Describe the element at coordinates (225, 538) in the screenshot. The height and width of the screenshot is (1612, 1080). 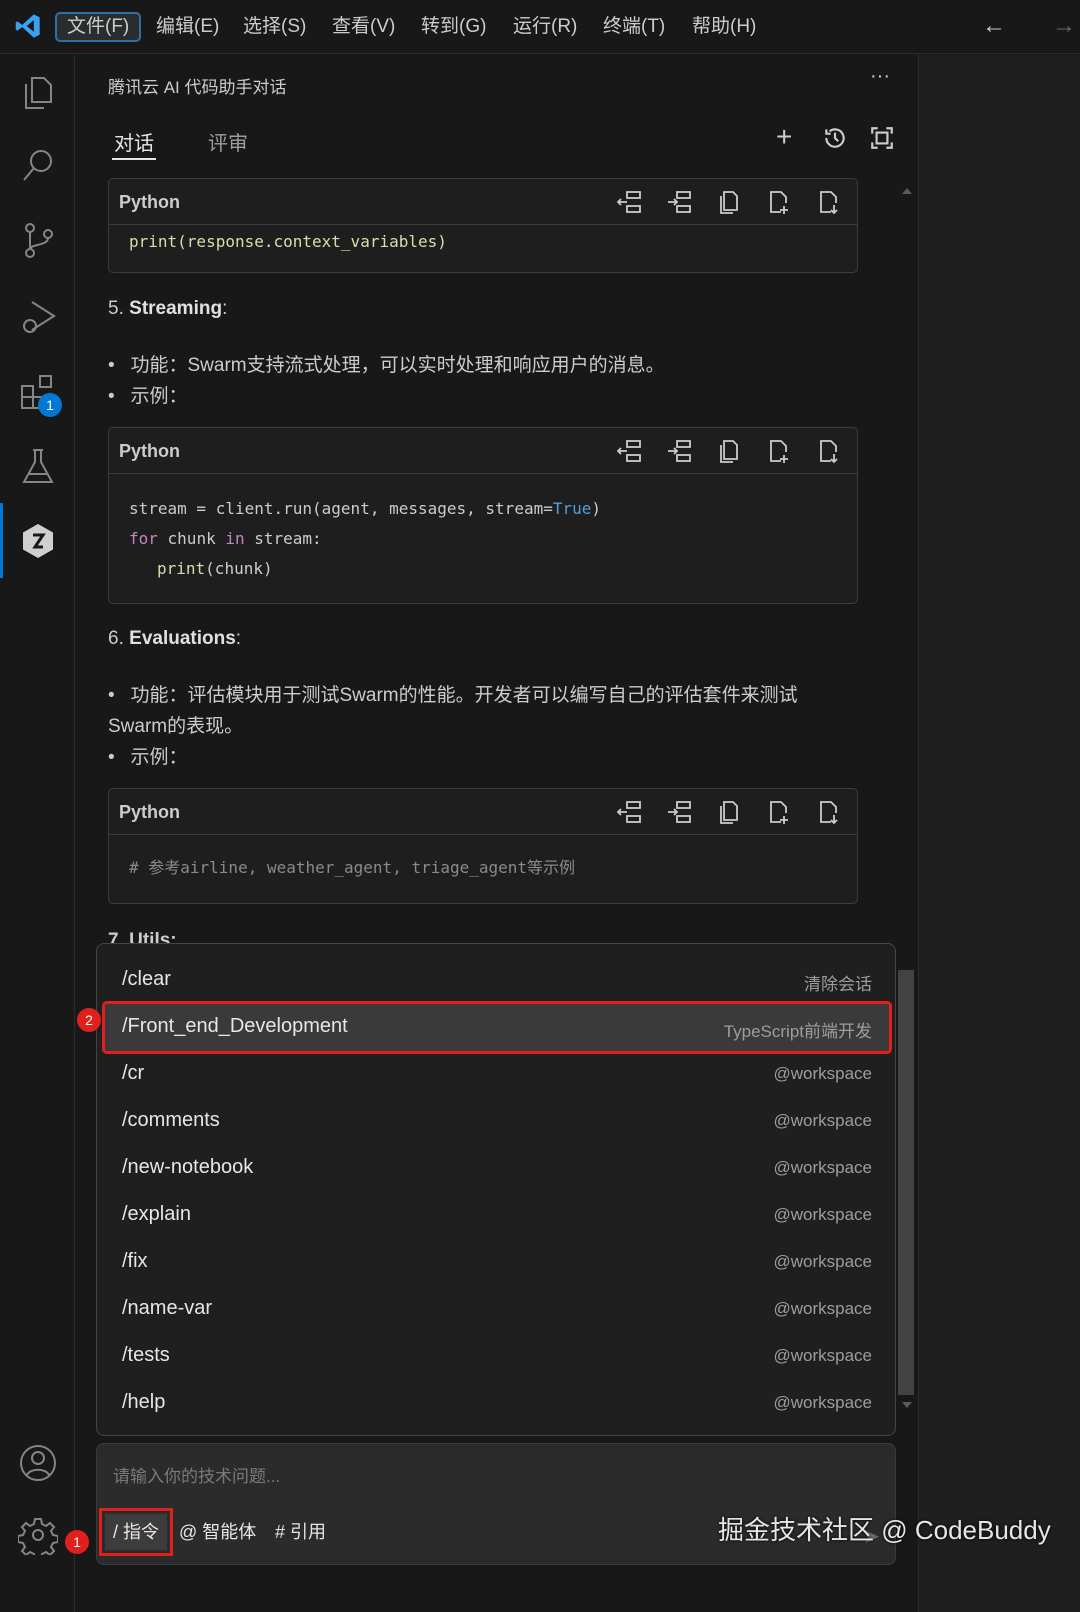
I see `code-line: for chunk in stream:` at that location.